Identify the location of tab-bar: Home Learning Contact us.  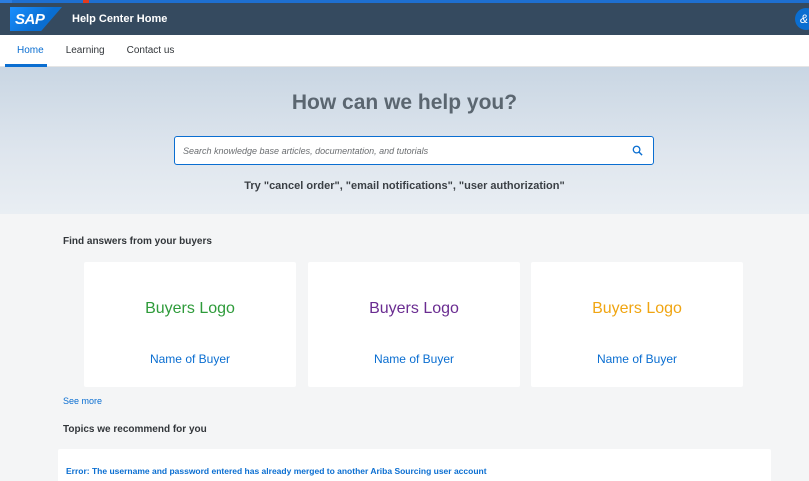
(404, 51).